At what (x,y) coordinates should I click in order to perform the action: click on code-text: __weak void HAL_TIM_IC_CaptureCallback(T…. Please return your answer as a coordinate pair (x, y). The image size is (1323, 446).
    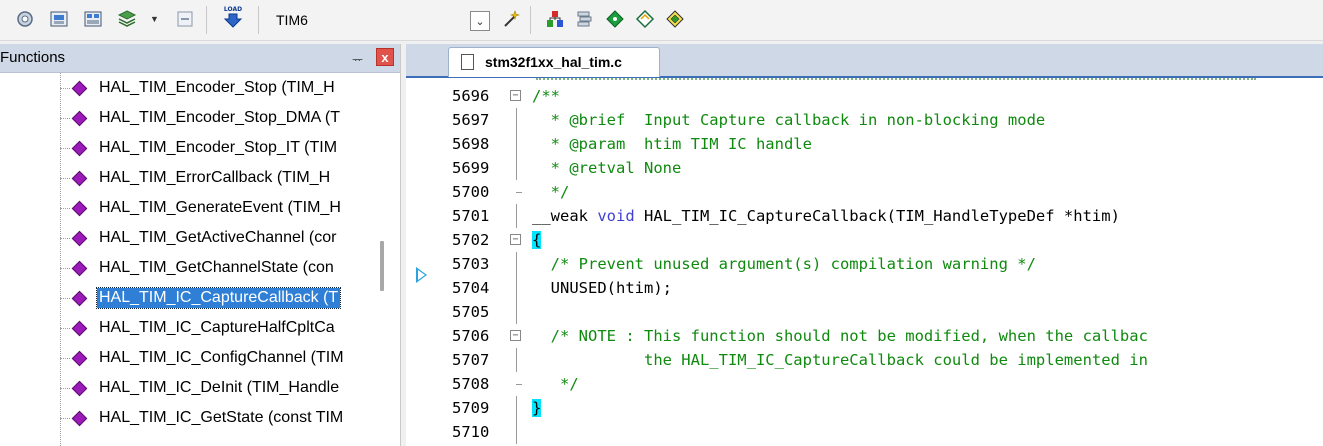
    Looking at the image, I should click on (826, 216).